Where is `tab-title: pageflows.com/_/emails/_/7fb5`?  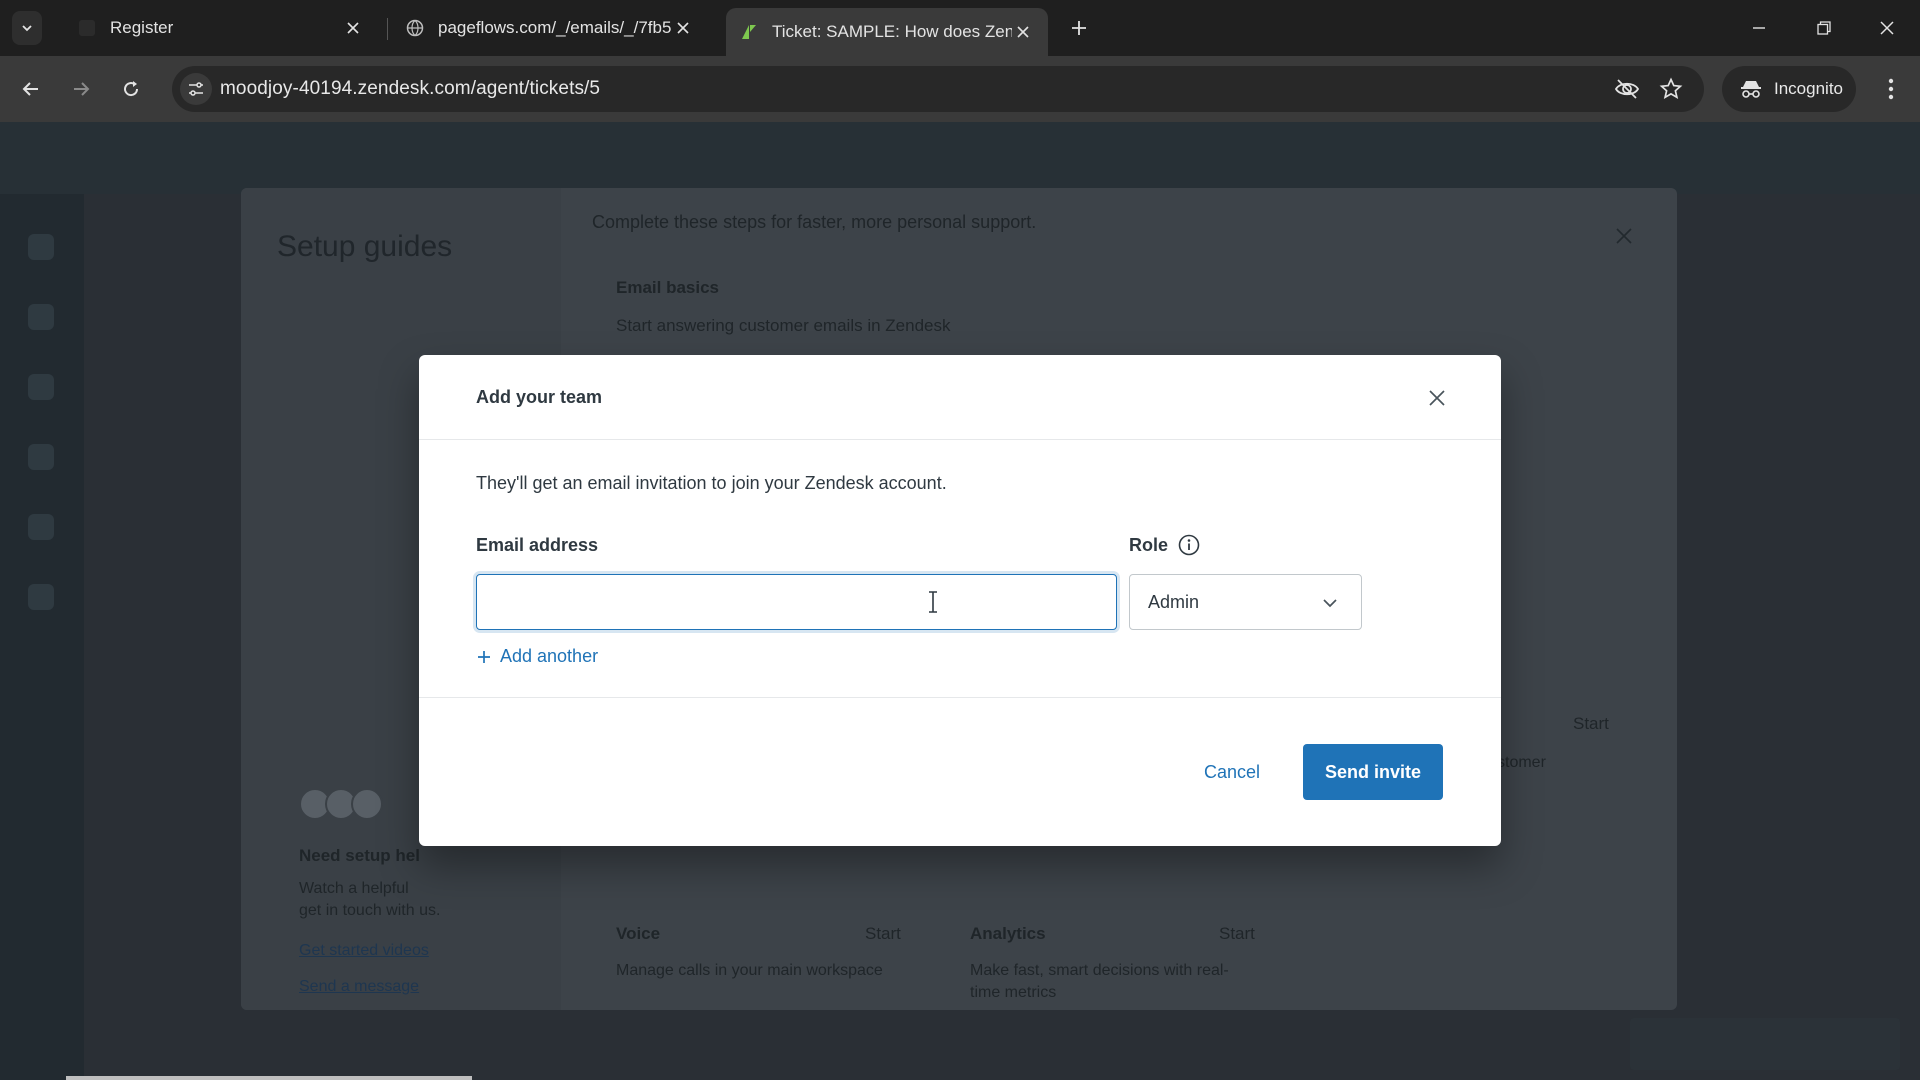 tab-title: pageflows.com/_/emails/_/7fb5 is located at coordinates (555, 27).